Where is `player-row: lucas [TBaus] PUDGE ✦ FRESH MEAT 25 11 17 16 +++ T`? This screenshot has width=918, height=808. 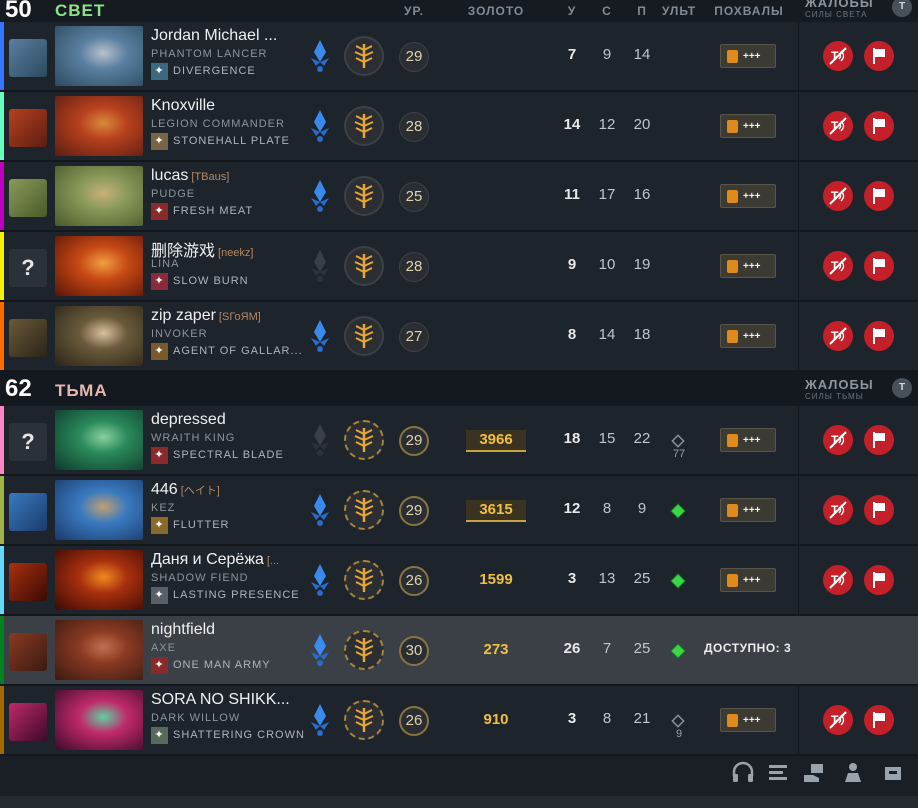
player-row: lucas [TBaus] PUDGE ✦ FRESH MEAT 25 11 17 16 +++ T is located at coordinates (459, 197).